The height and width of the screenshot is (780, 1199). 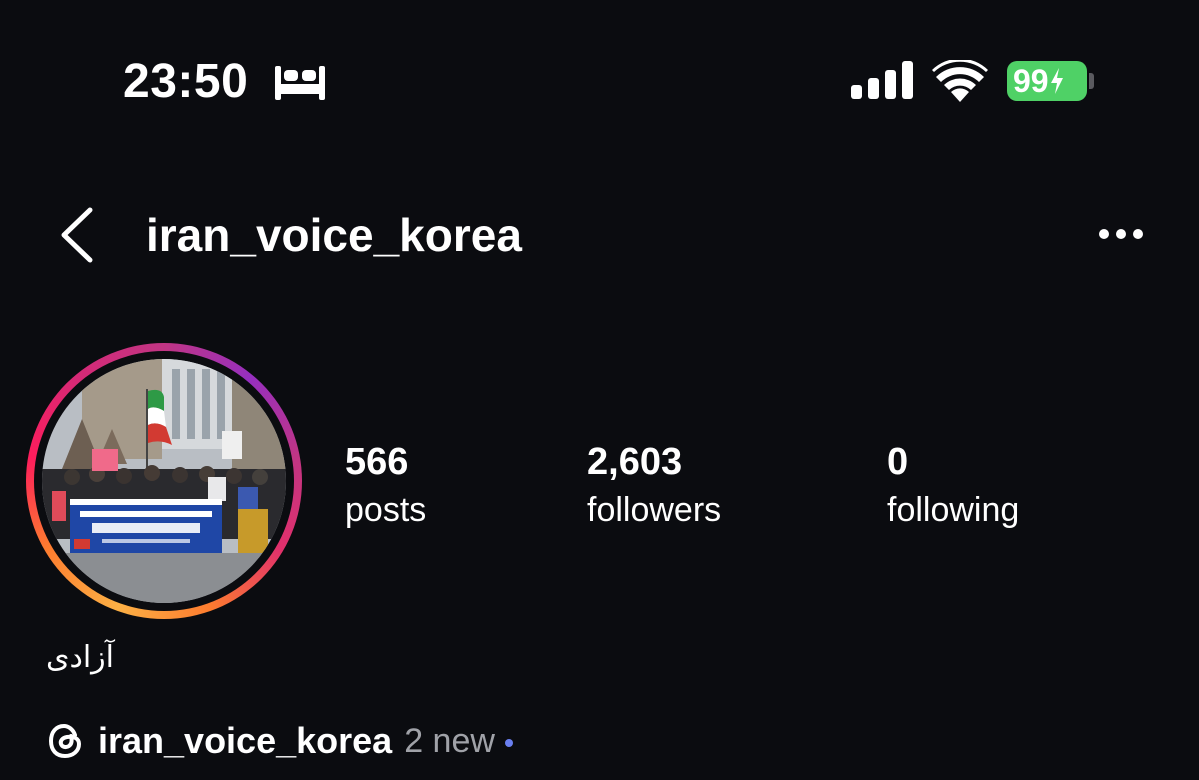 What do you see at coordinates (960, 81) in the screenshot?
I see `wifi-icon` at bounding box center [960, 81].